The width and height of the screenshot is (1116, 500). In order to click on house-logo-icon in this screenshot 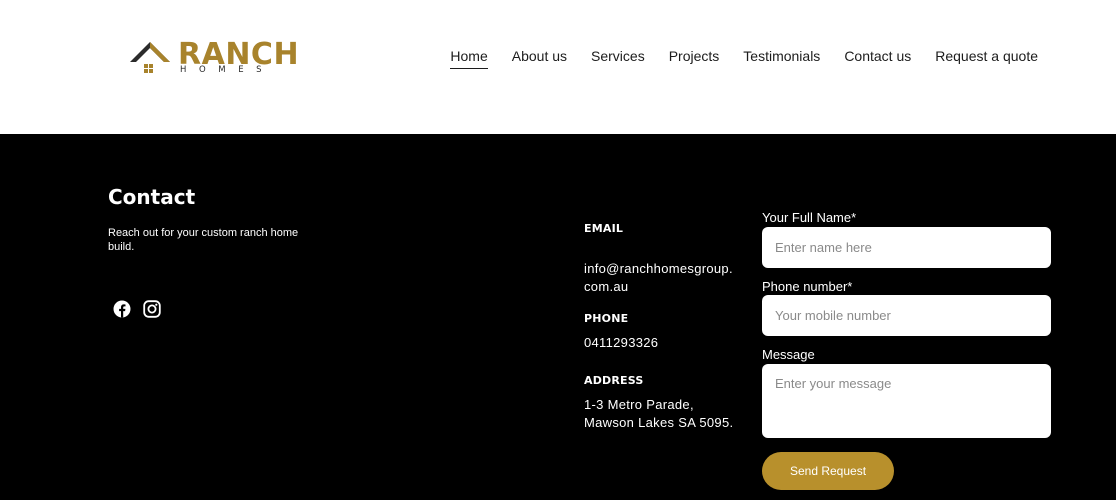, I will do `click(150, 57)`.